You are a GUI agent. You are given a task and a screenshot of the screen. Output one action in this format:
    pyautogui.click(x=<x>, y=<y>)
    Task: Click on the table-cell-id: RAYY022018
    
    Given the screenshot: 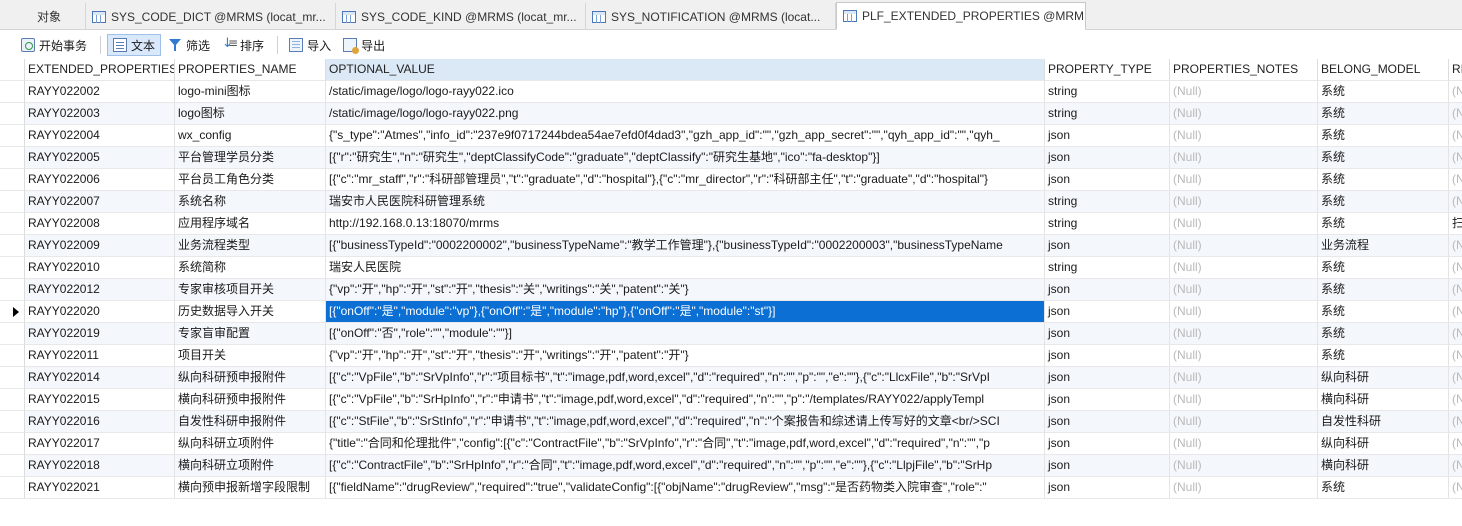 What is the action you would take?
    pyautogui.click(x=100, y=466)
    